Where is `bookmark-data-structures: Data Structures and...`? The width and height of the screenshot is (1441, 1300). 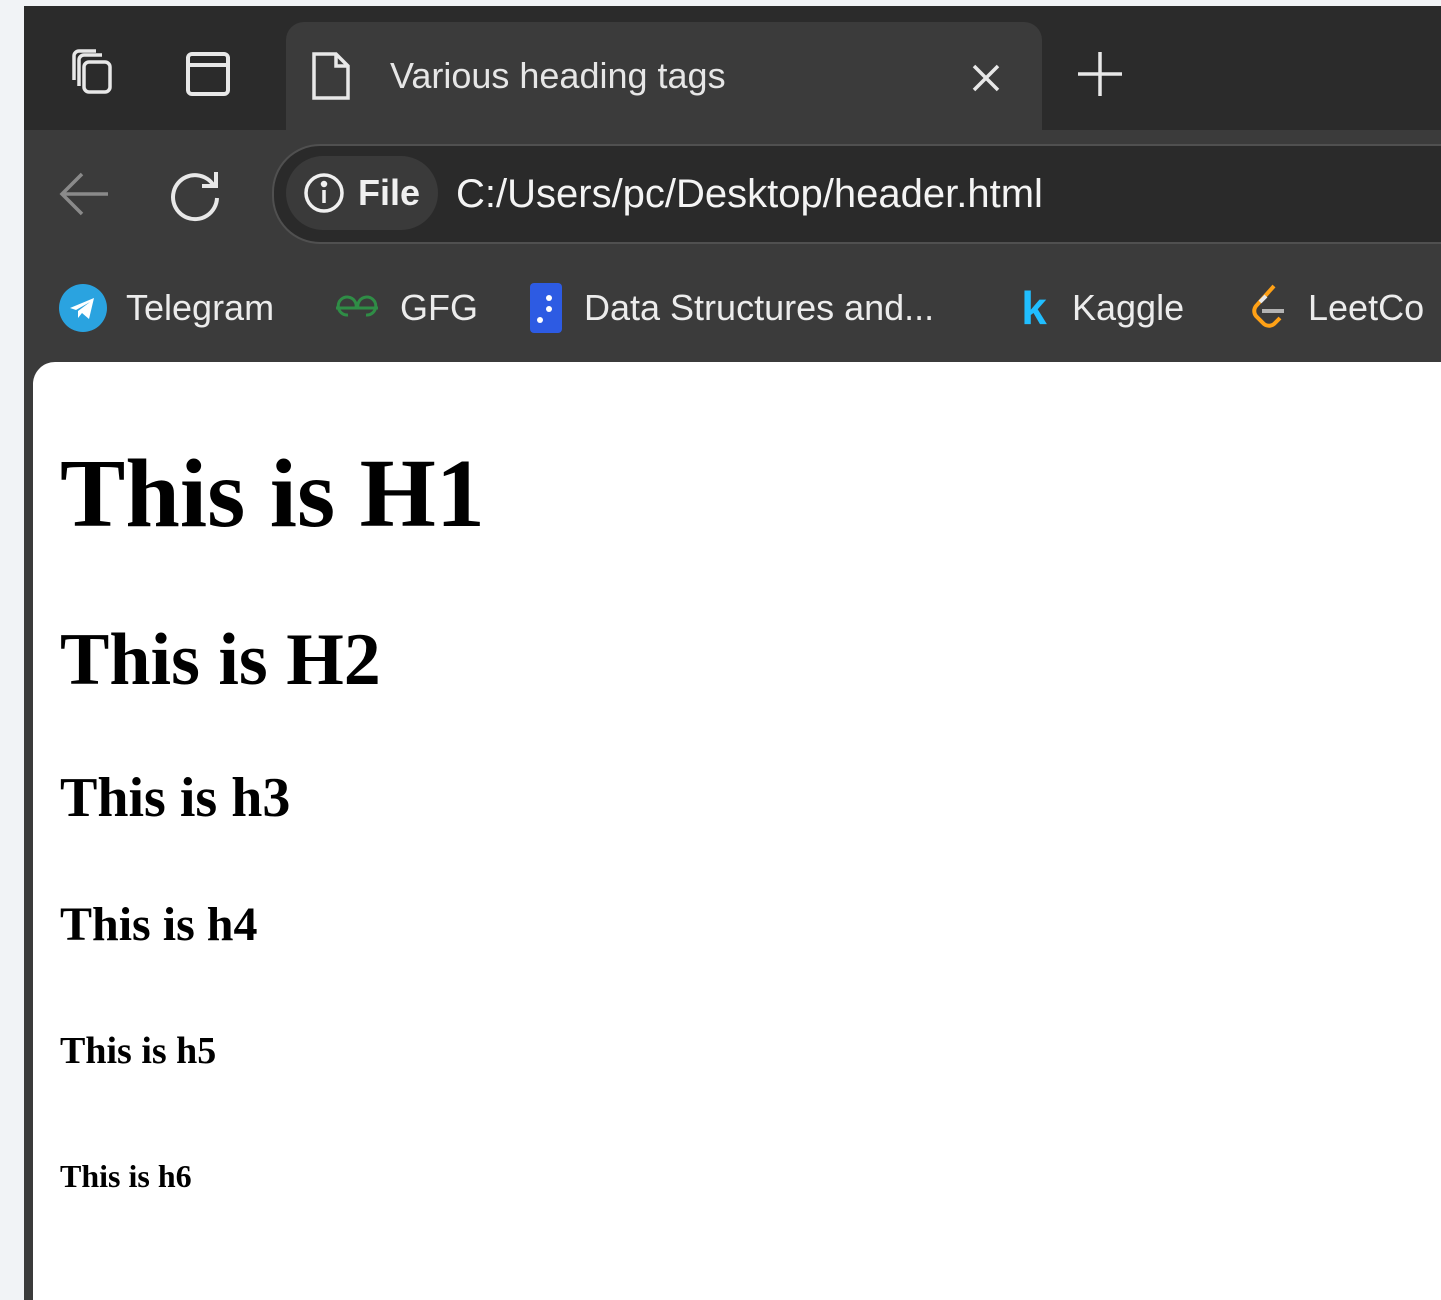
bookmark-data-structures: Data Structures and... is located at coordinates (730, 308).